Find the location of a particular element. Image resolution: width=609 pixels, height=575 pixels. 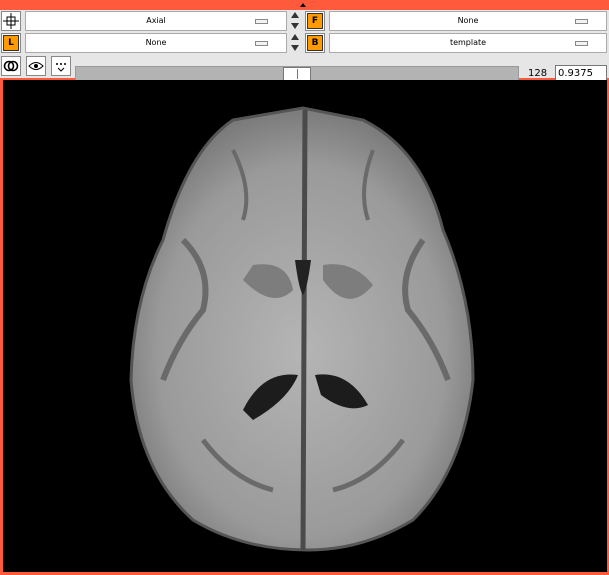

collapse-arrow-icon is located at coordinates (303, 5).